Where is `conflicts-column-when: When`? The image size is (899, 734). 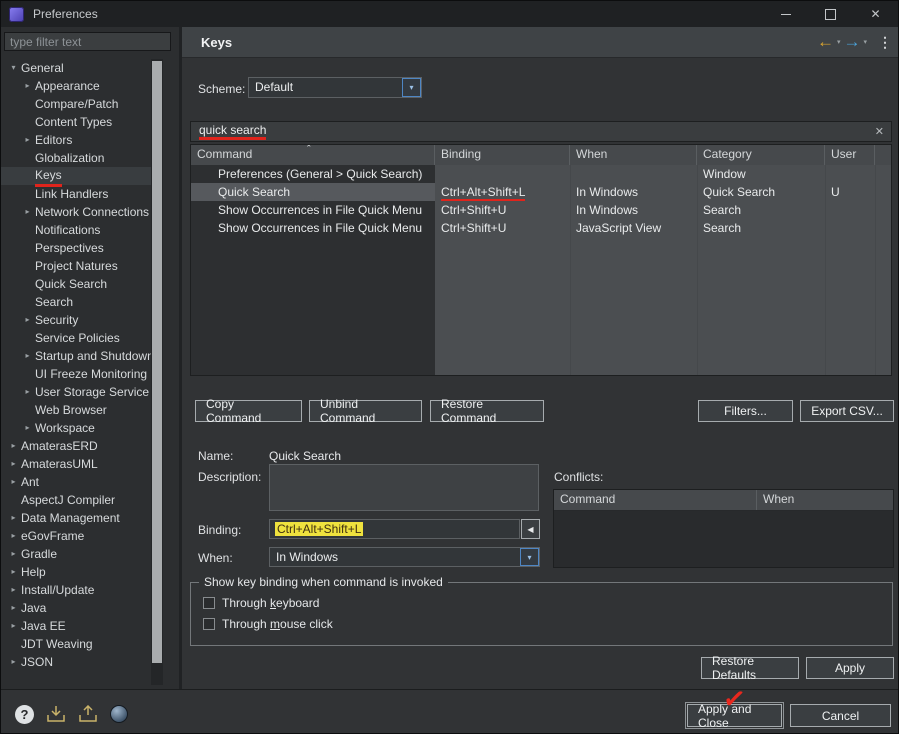
conflicts-column-when: When is located at coordinates (825, 500).